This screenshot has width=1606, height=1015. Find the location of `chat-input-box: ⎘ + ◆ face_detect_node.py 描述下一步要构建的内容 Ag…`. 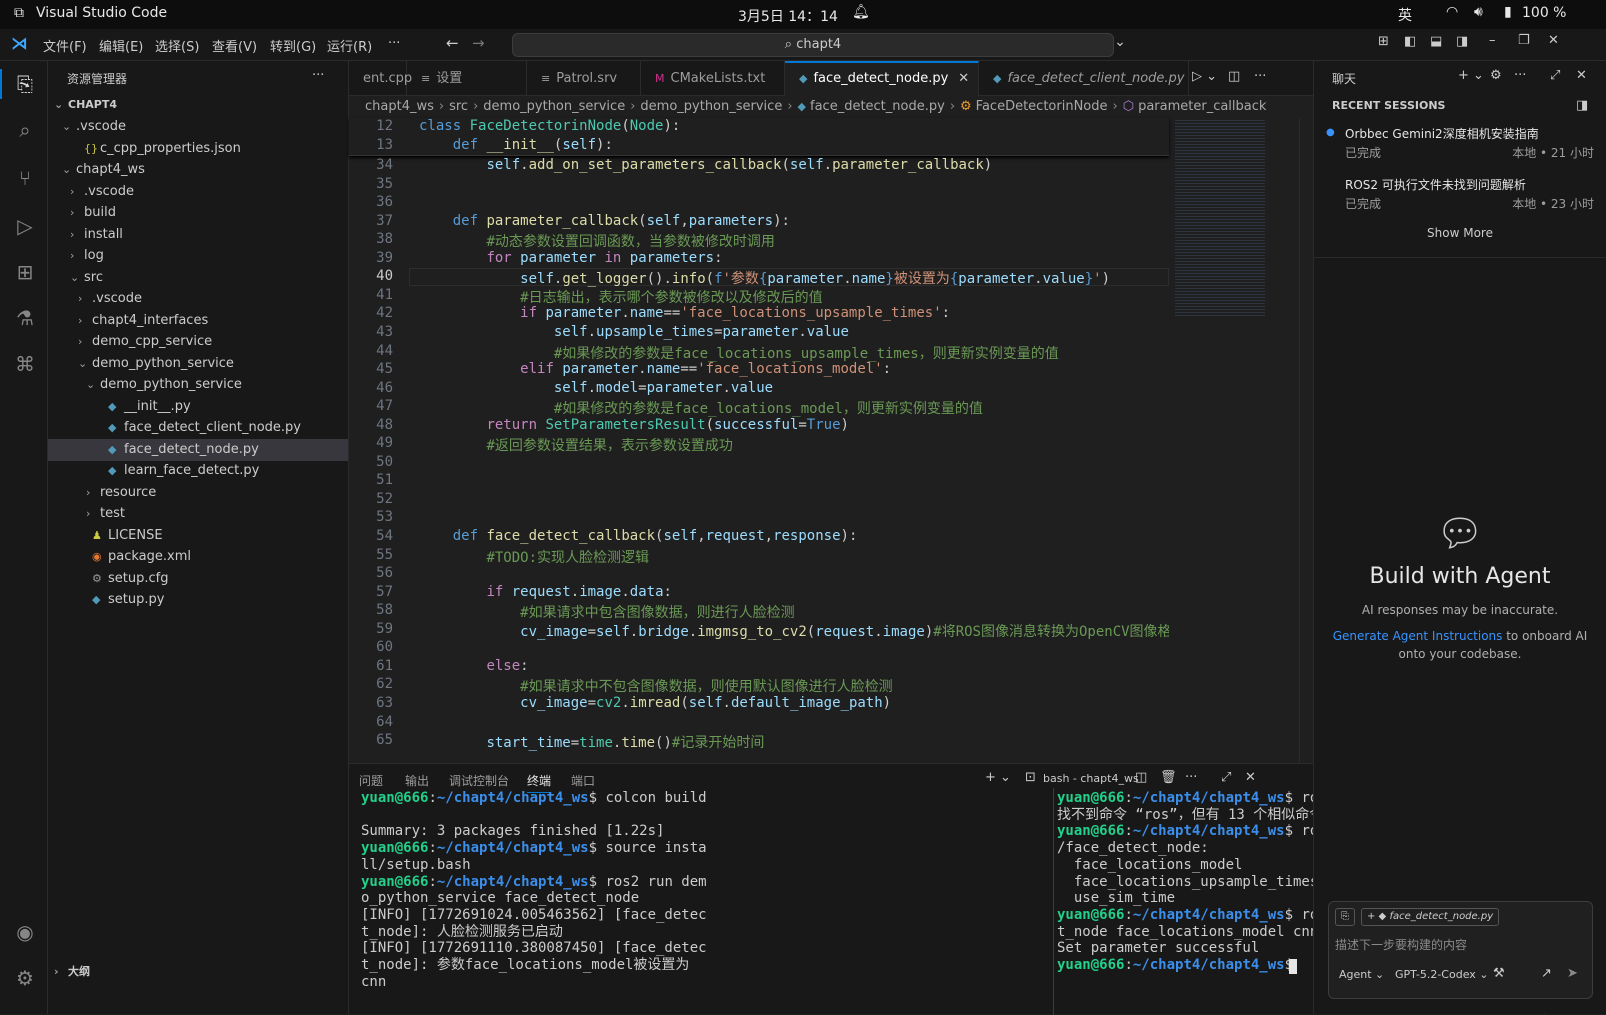

chat-input-box: ⎘ + ◆ face_detect_node.py 描述下一步要构建的内容 Ag… is located at coordinates (1460, 950).